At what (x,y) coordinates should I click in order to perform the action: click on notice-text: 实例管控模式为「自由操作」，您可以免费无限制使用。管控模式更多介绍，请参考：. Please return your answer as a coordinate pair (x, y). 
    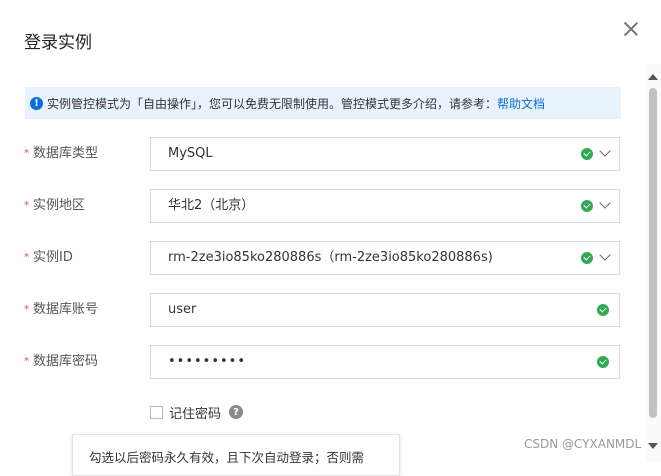
    Looking at the image, I should click on (272, 103).